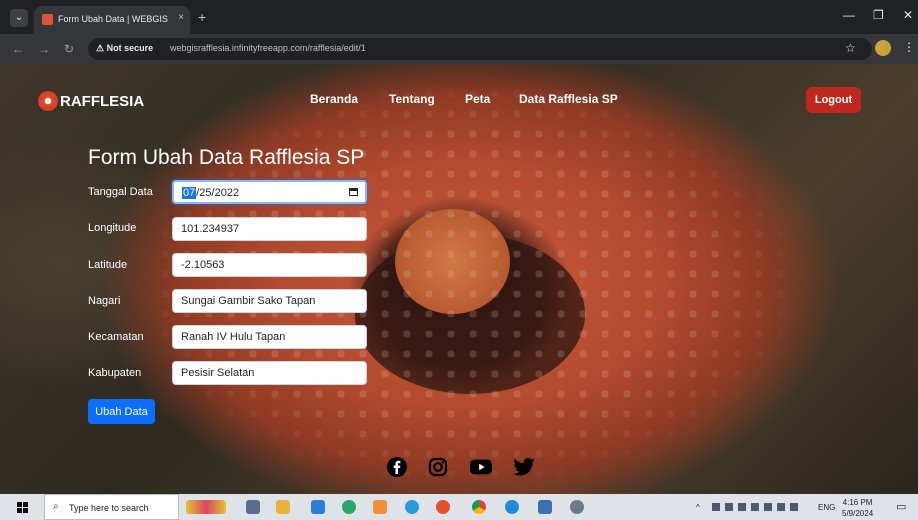 The image size is (918, 520). I want to click on taskbar-search-box: ⌕ Type here to search, so click(111, 507).